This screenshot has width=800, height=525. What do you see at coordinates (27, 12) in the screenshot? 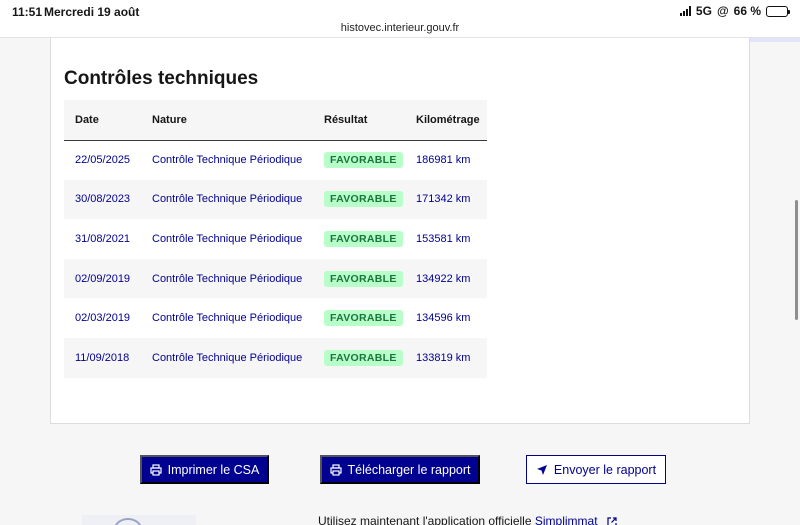
I see `status-time: 11:51` at bounding box center [27, 12].